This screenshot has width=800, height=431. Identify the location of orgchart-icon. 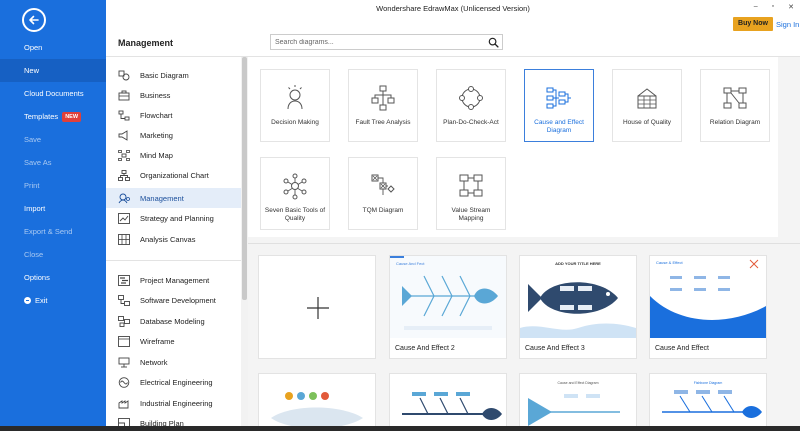
(124, 175).